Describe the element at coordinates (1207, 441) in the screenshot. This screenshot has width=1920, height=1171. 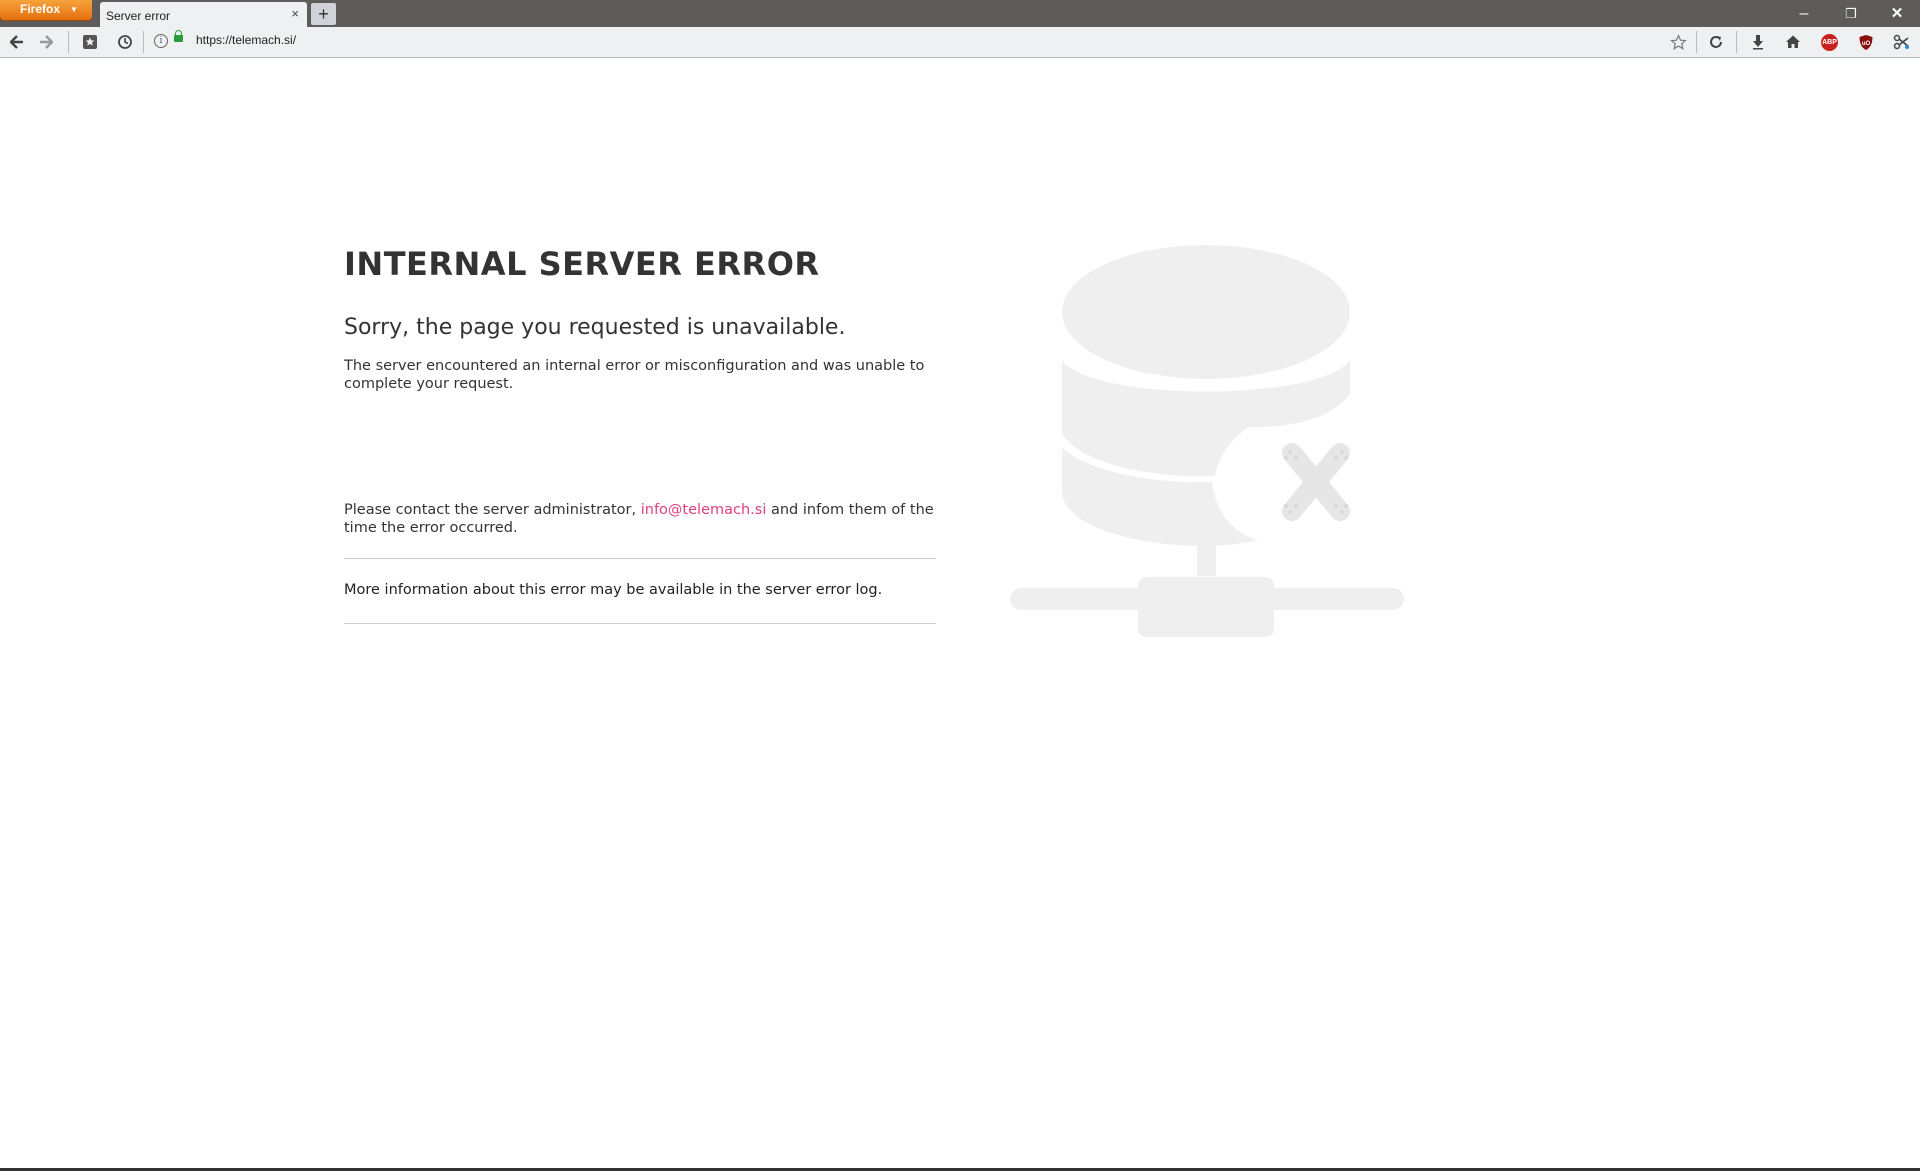
I see `server-error-illustration` at that location.